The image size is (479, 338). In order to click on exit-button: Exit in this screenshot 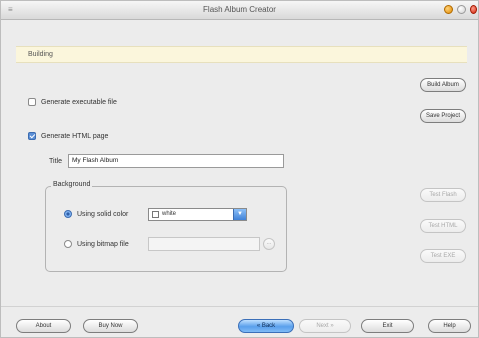, I will do `click(387, 326)`.